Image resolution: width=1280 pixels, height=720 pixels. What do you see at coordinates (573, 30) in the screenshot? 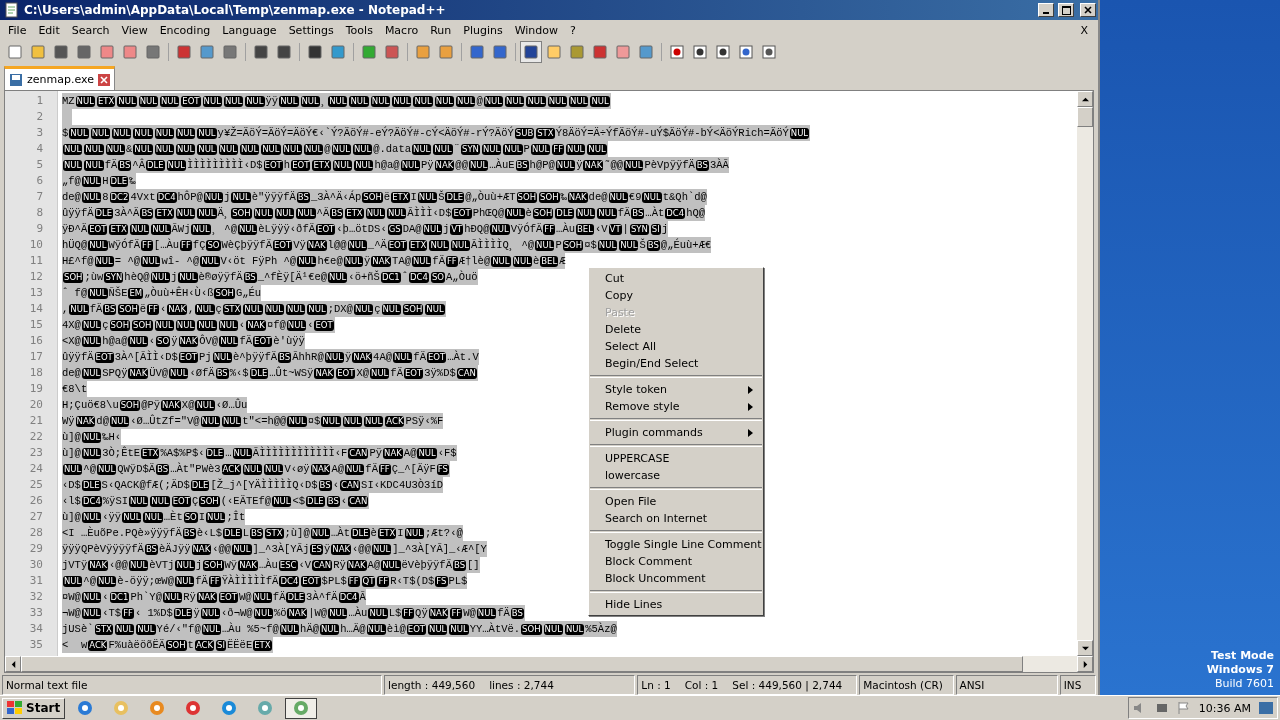
I see `menu-item: ?` at bounding box center [573, 30].